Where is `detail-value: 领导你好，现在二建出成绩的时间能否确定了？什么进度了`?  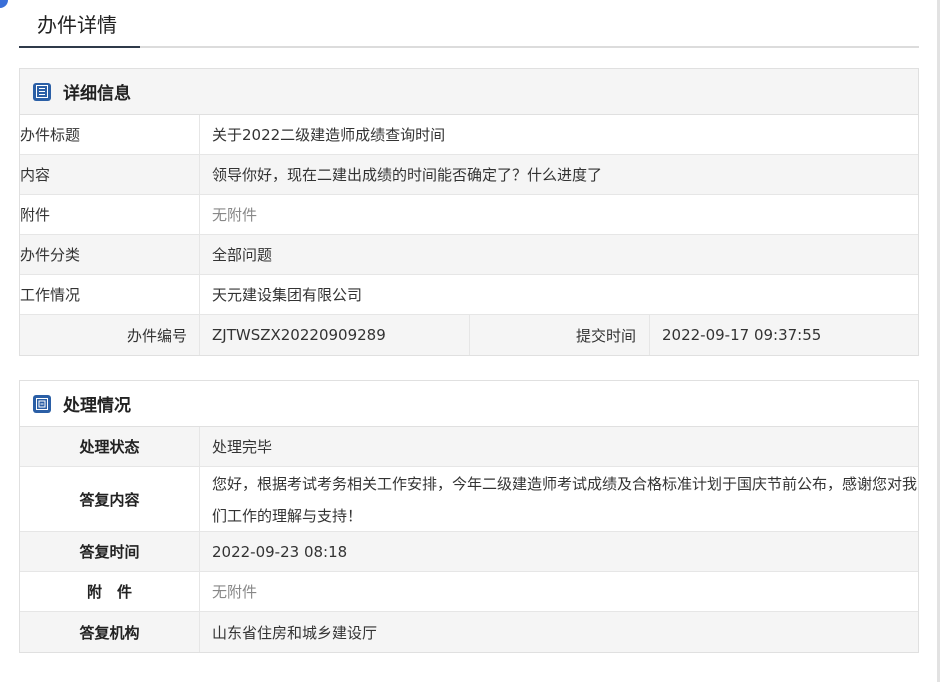
detail-value: 领导你好，现在二建出成绩的时间能否确定了？什么进度了 is located at coordinates (407, 175).